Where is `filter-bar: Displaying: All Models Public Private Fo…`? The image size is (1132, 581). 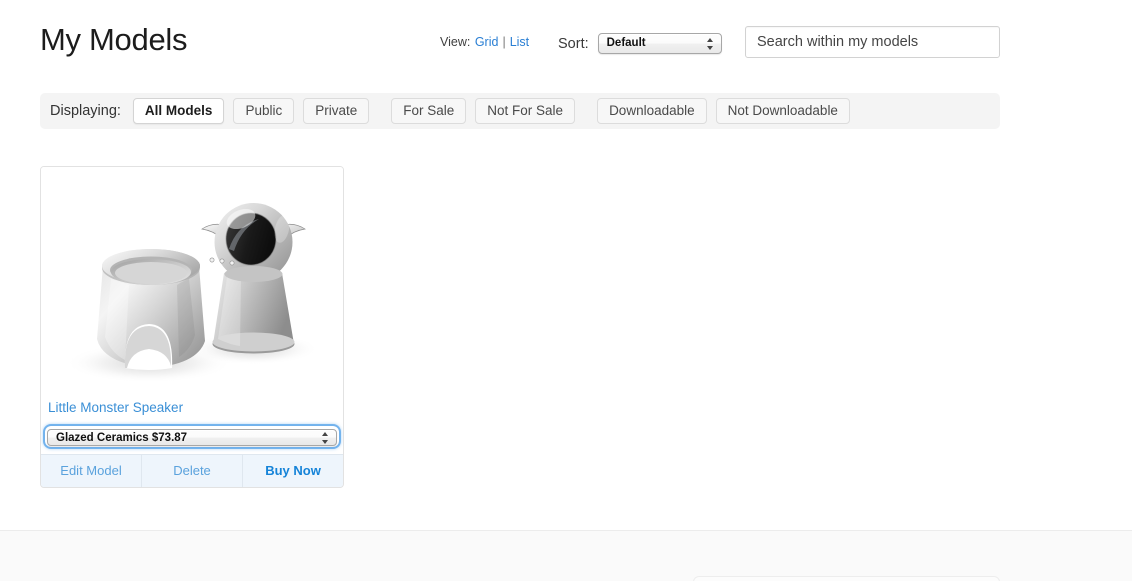
filter-bar: Displaying: All Models Public Private Fo… is located at coordinates (520, 111).